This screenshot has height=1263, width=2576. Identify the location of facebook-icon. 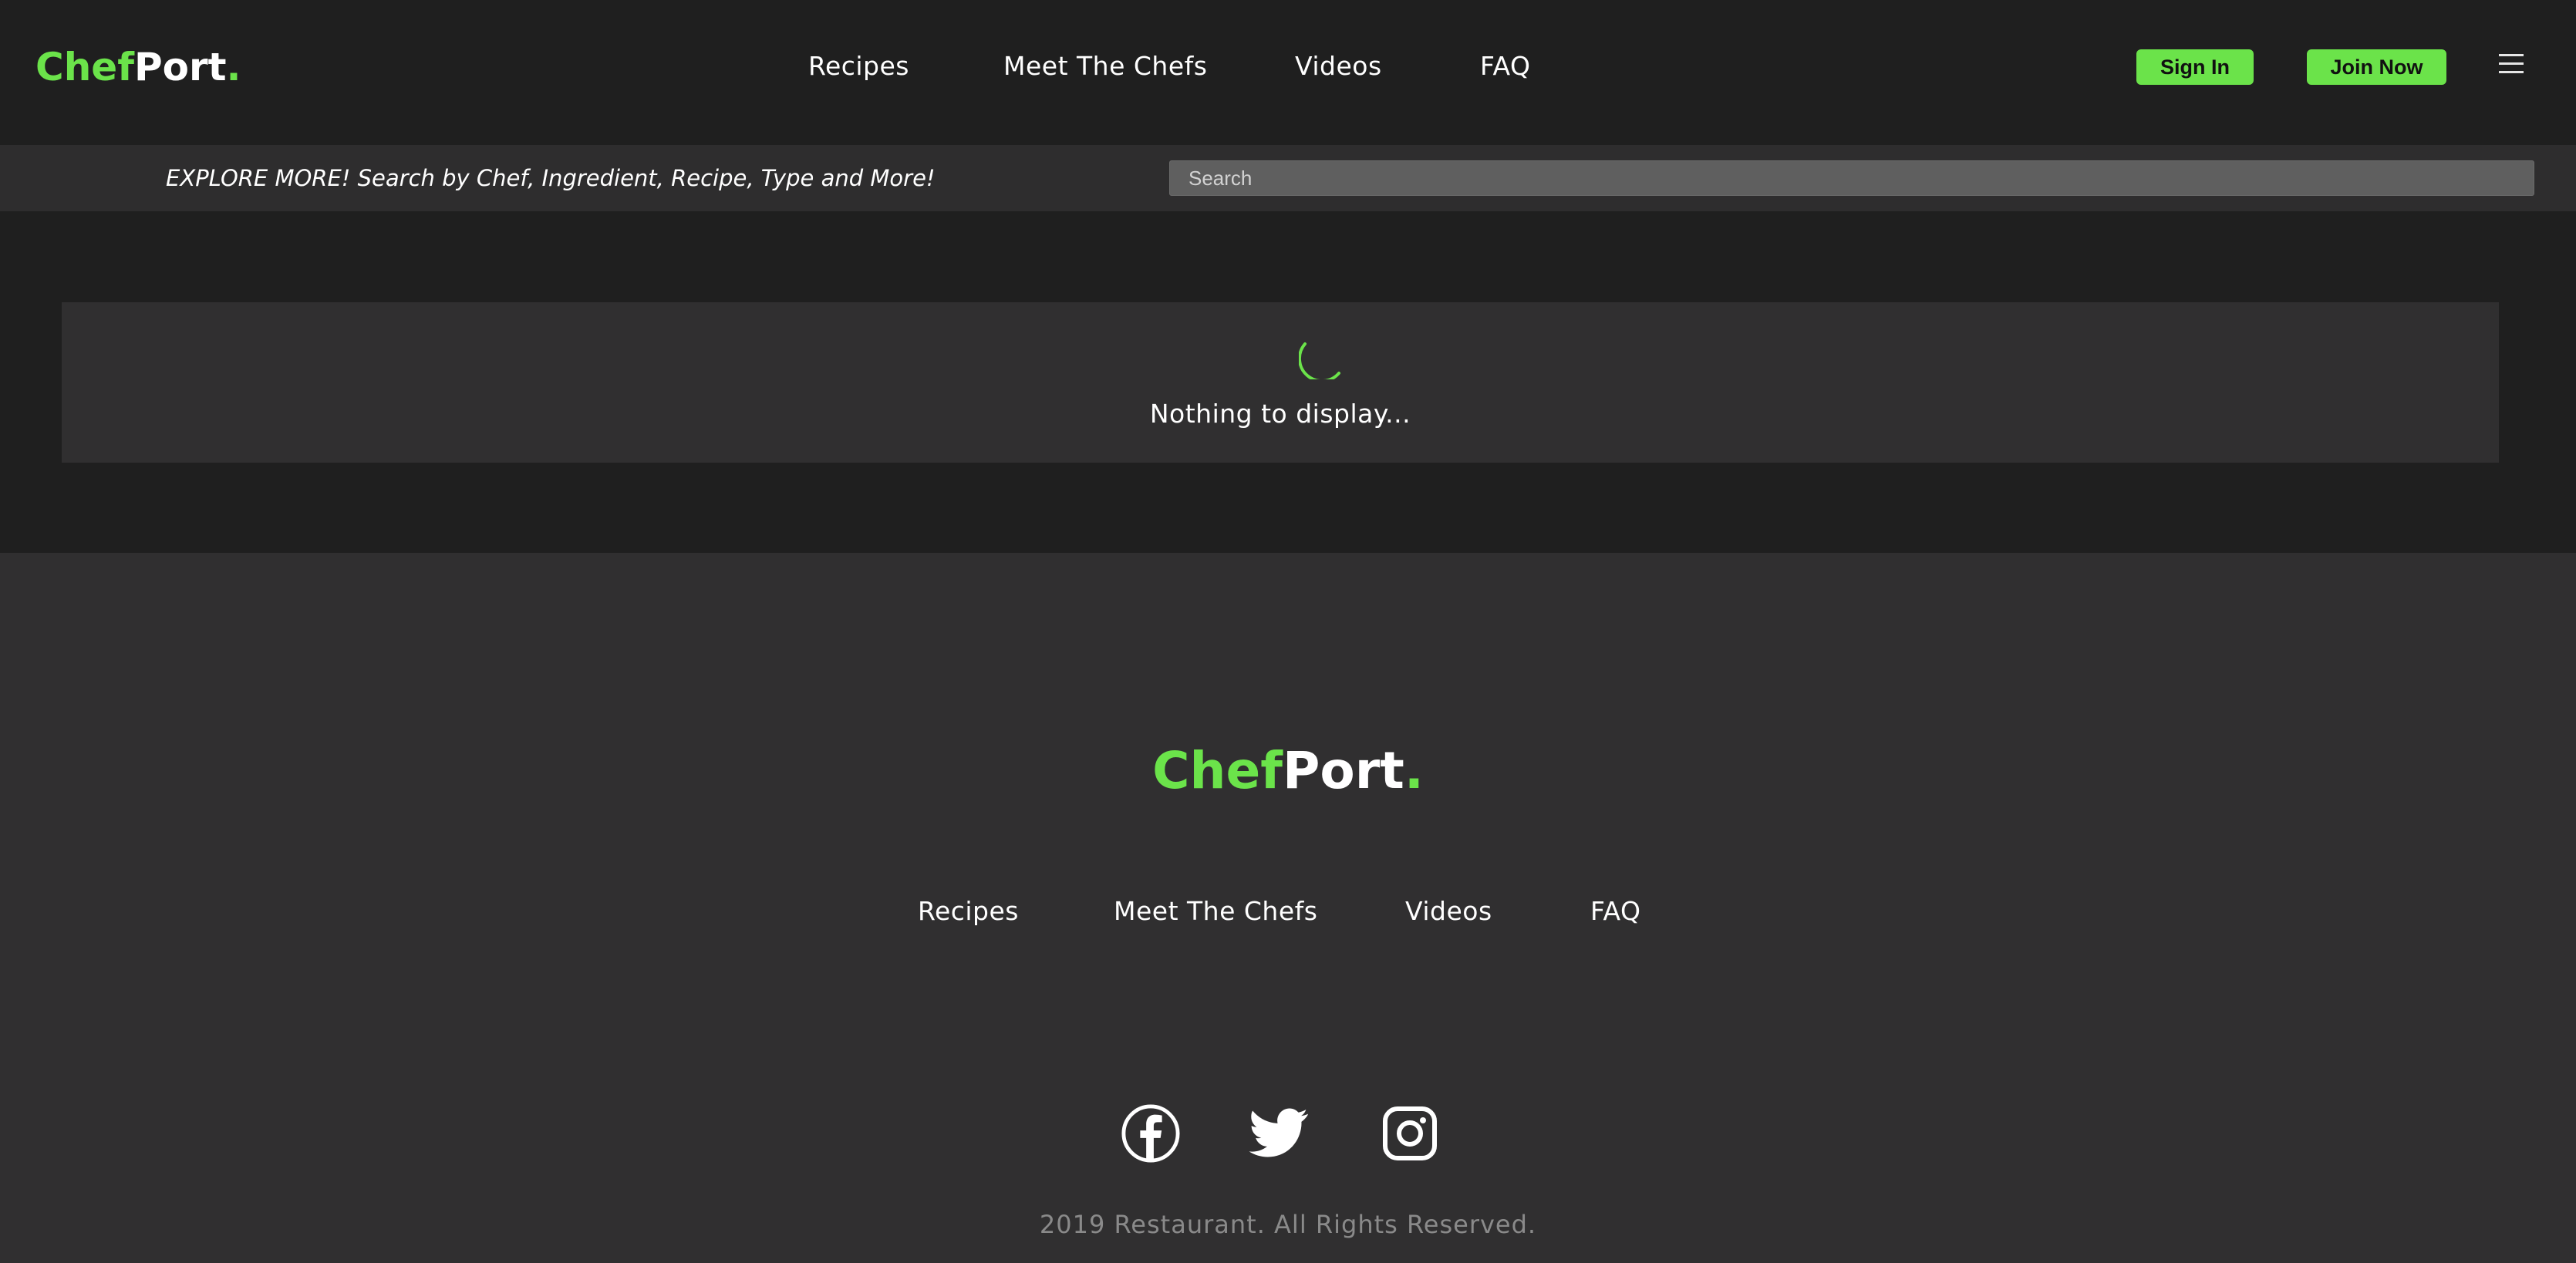
(1151, 1134).